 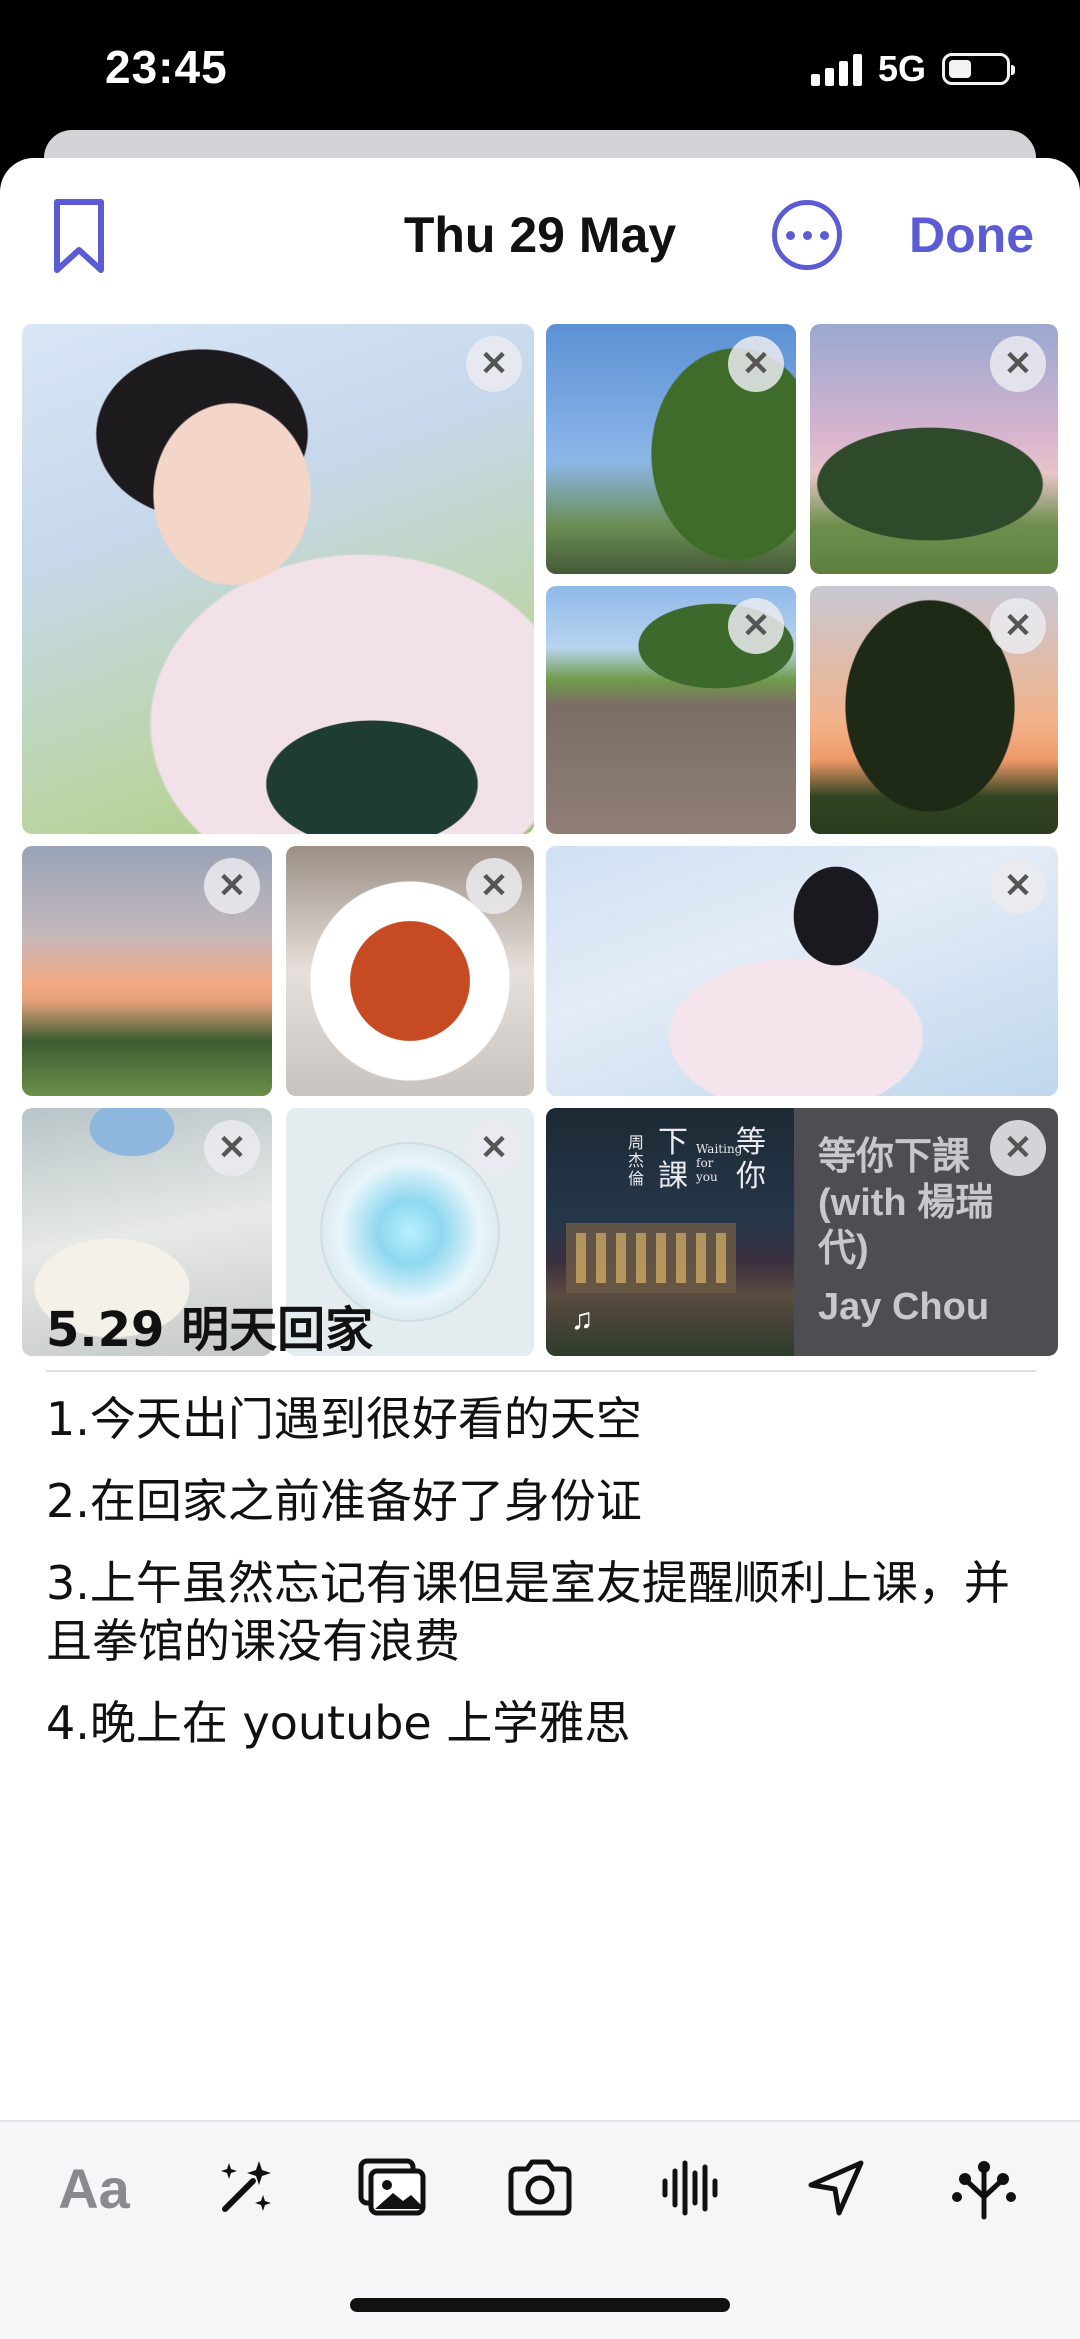 What do you see at coordinates (790, 235) in the screenshot?
I see `more-dot-icon` at bounding box center [790, 235].